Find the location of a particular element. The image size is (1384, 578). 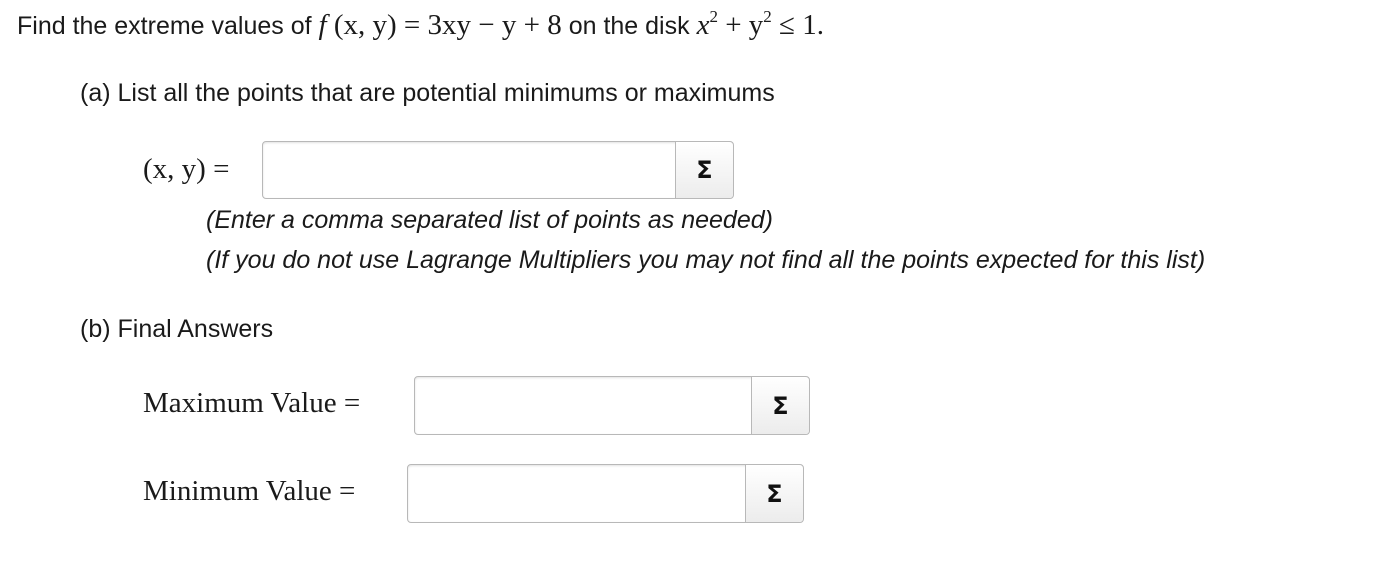

function-body: (x, y) = 3xy − y + 8 is located at coordinates (444, 25).